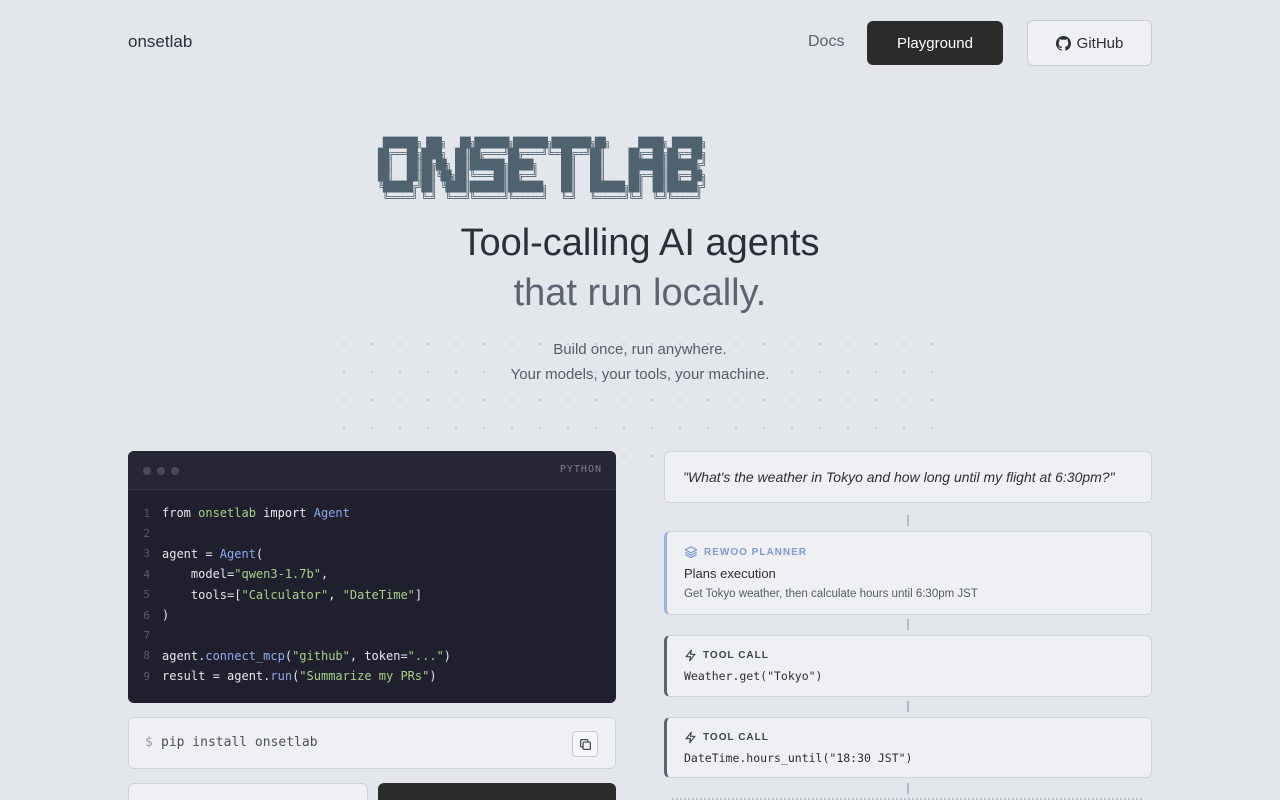  I want to click on copy-icon, so click(585, 744).